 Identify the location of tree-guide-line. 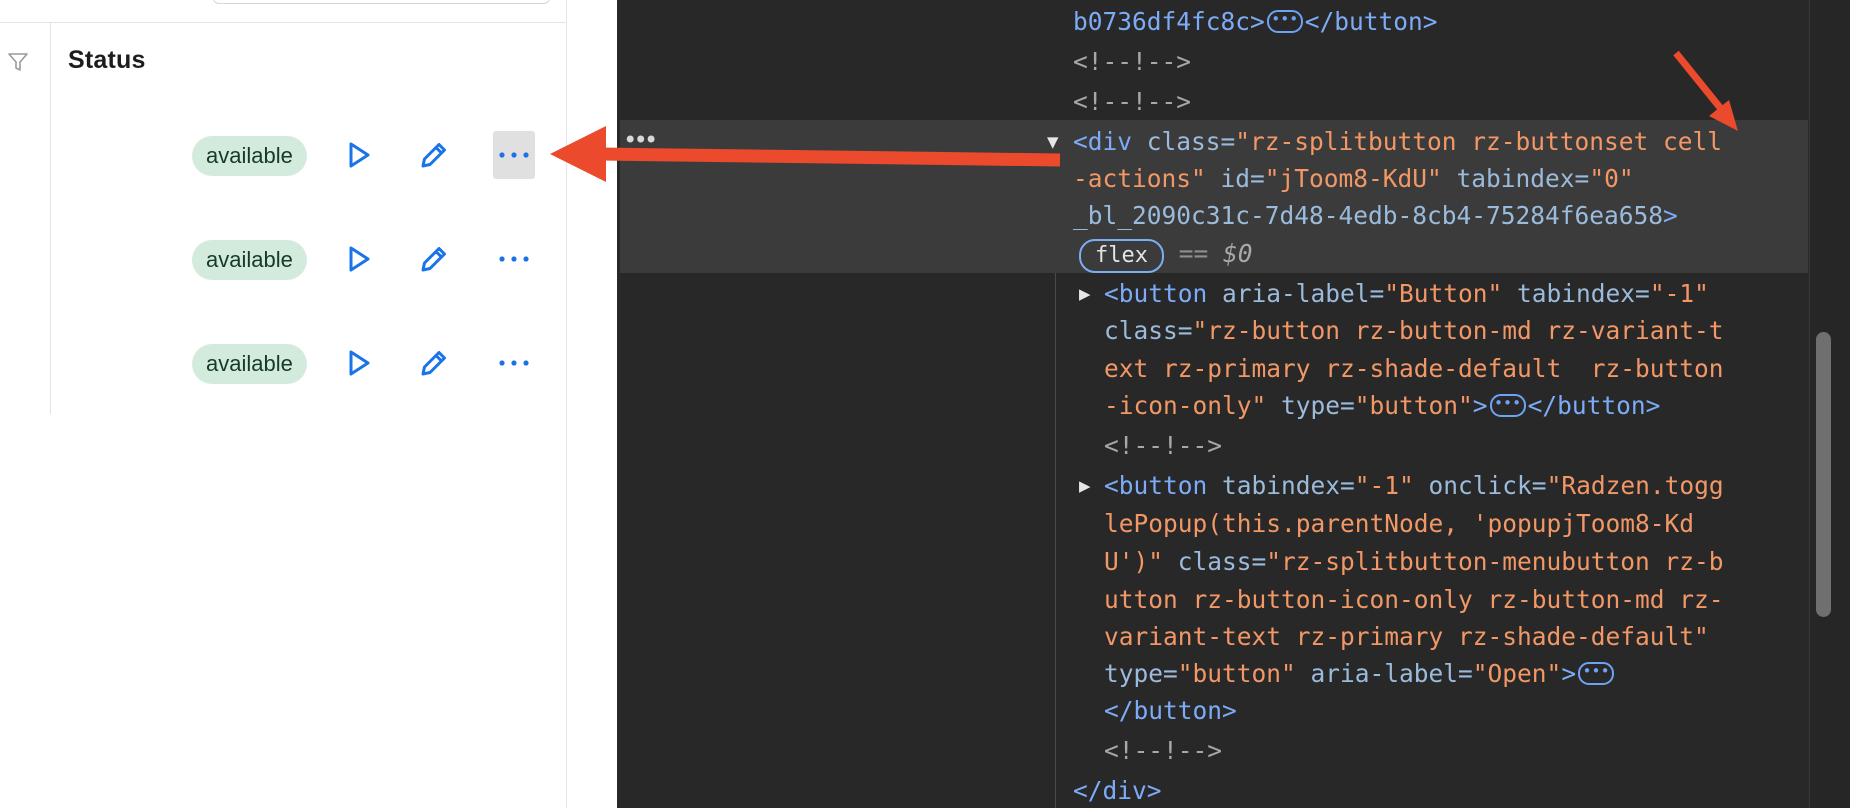
(1055, 540).